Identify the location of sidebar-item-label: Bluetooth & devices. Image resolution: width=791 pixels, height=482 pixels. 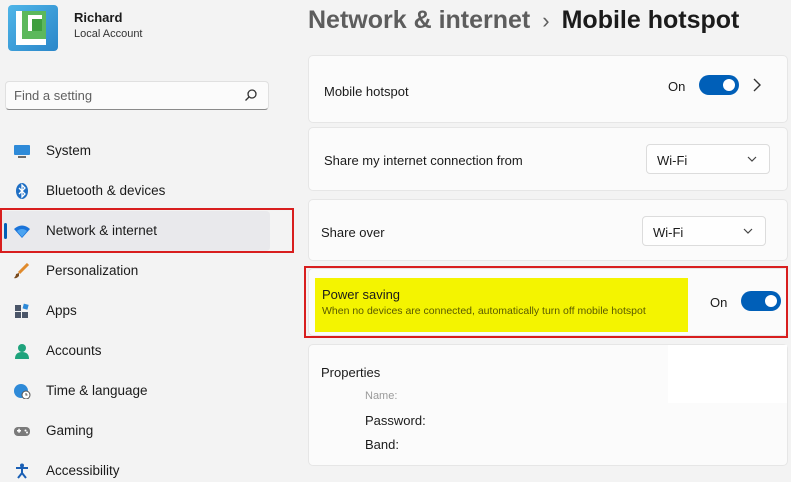
(106, 190).